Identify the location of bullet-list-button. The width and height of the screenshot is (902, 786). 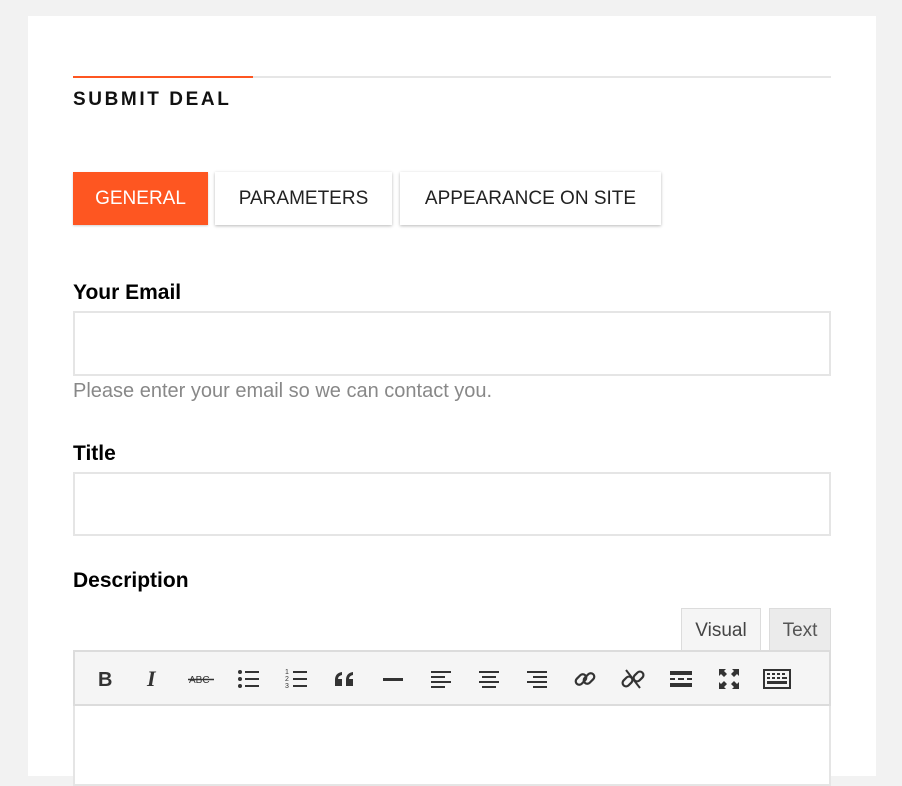
(249, 679).